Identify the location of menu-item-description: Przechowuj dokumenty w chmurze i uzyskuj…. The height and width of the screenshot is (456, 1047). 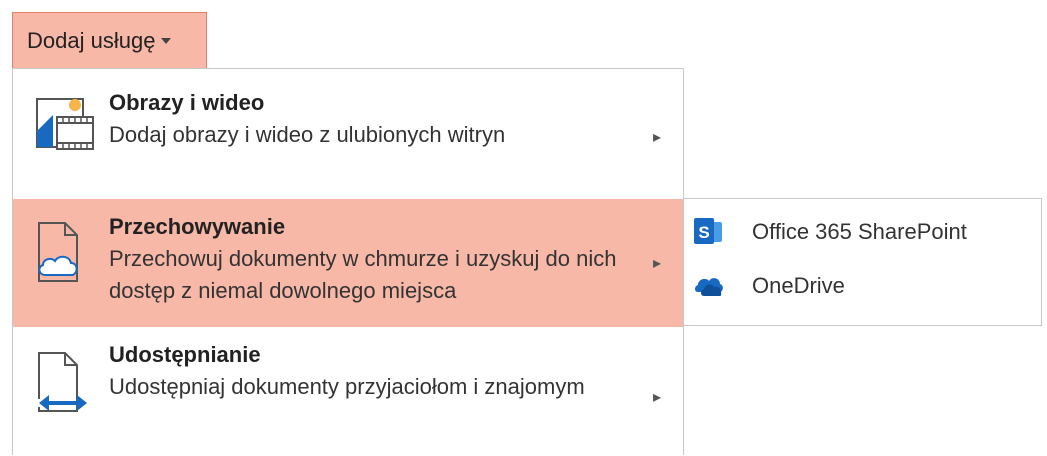
(363, 274).